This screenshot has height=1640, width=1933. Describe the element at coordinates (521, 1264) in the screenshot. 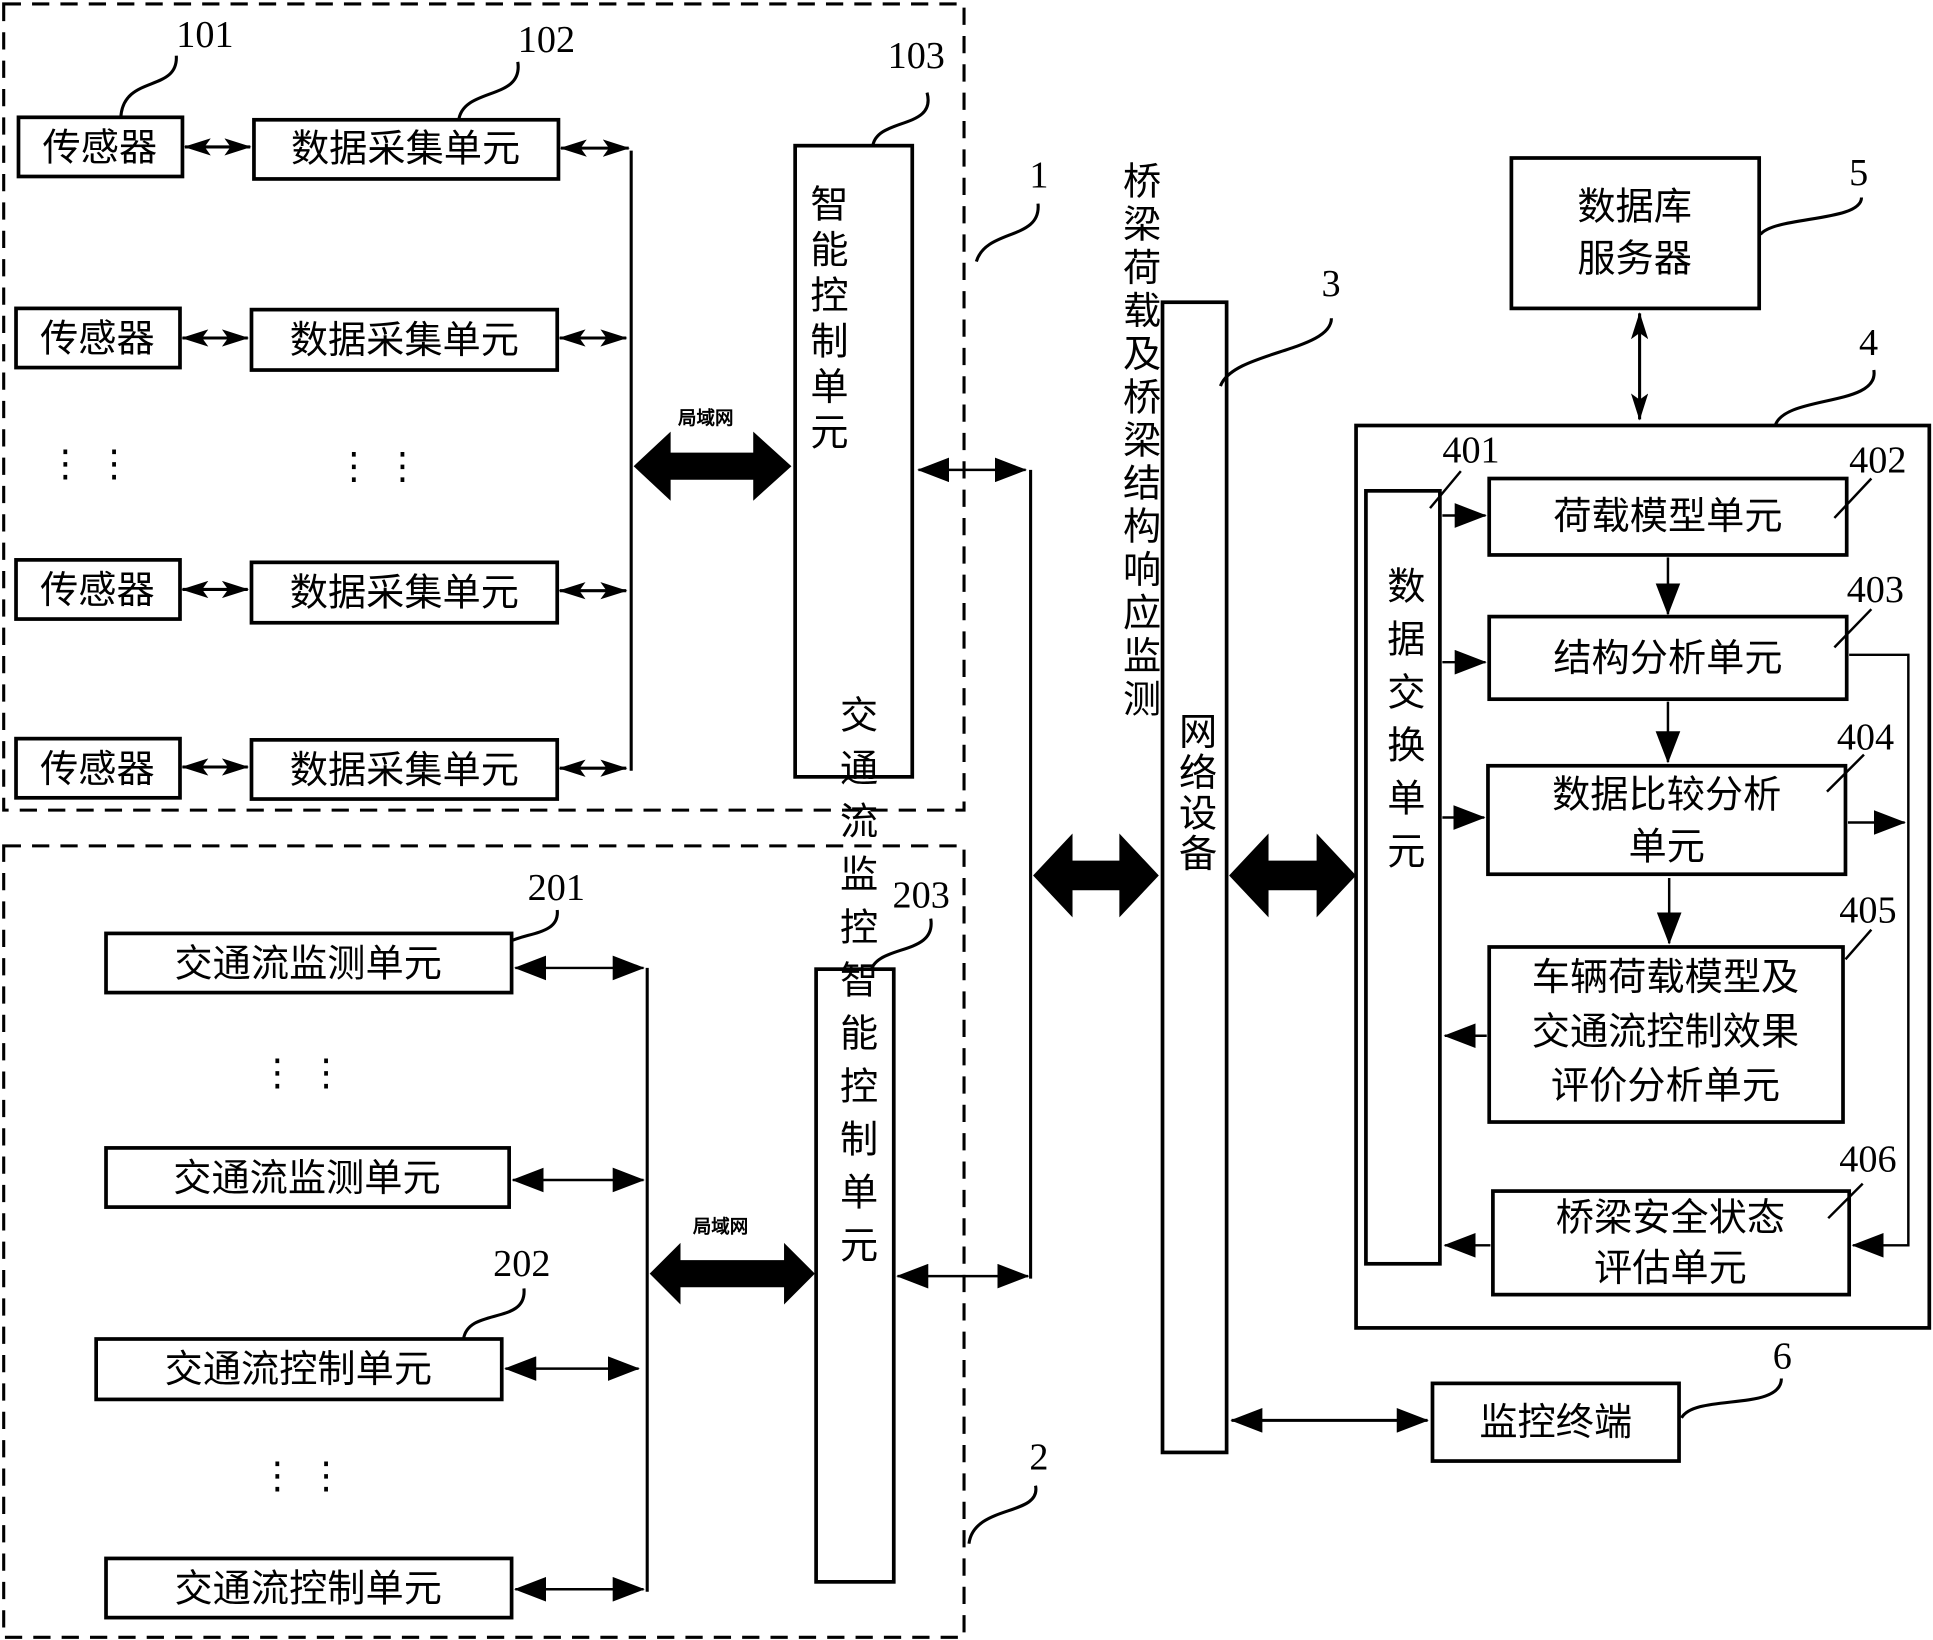

I see `control-unit-ref: 202` at that location.